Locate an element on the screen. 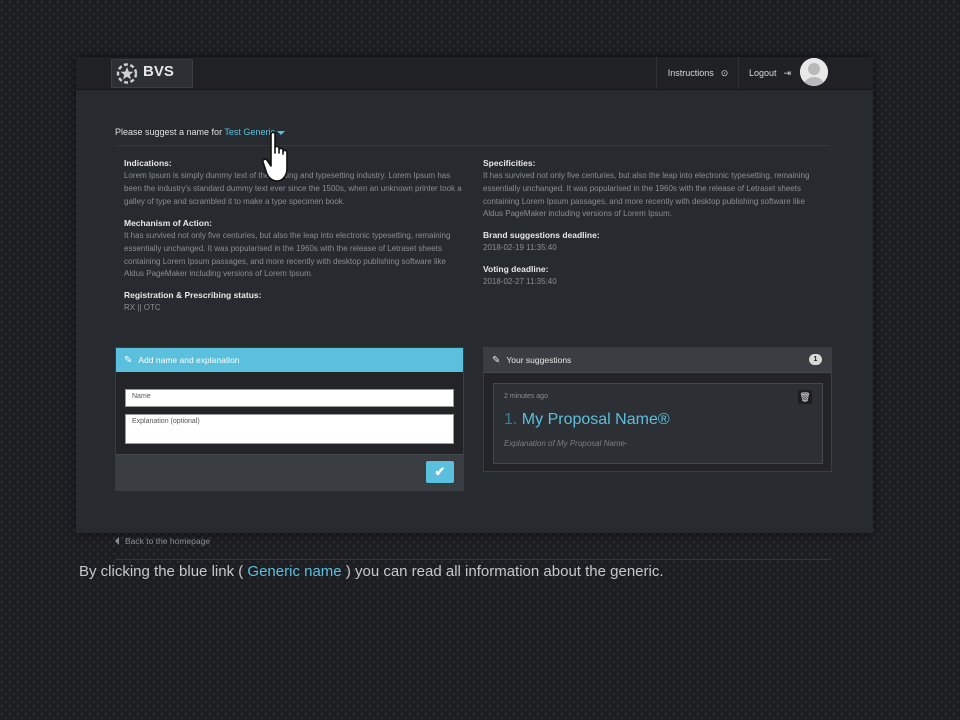  suggestions-title: Your suggestions is located at coordinates (539, 360).